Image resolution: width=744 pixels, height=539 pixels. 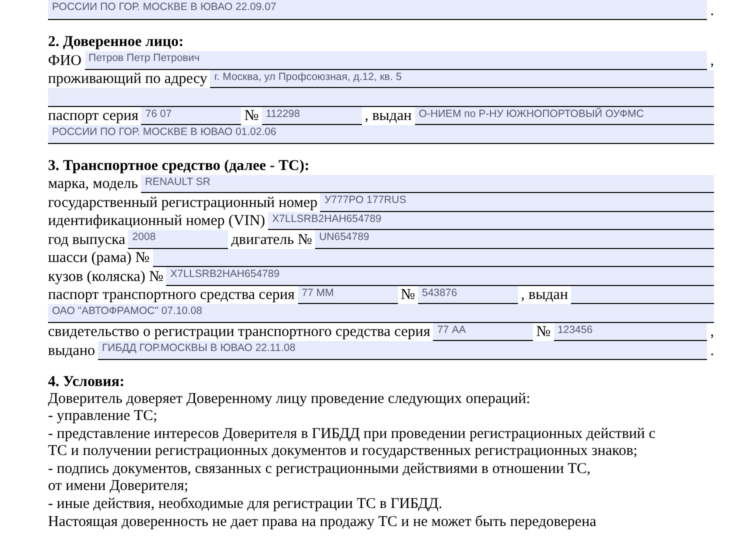 What do you see at coordinates (128, 79) in the screenshot?
I see `form-label: проживающий по адресу` at bounding box center [128, 79].